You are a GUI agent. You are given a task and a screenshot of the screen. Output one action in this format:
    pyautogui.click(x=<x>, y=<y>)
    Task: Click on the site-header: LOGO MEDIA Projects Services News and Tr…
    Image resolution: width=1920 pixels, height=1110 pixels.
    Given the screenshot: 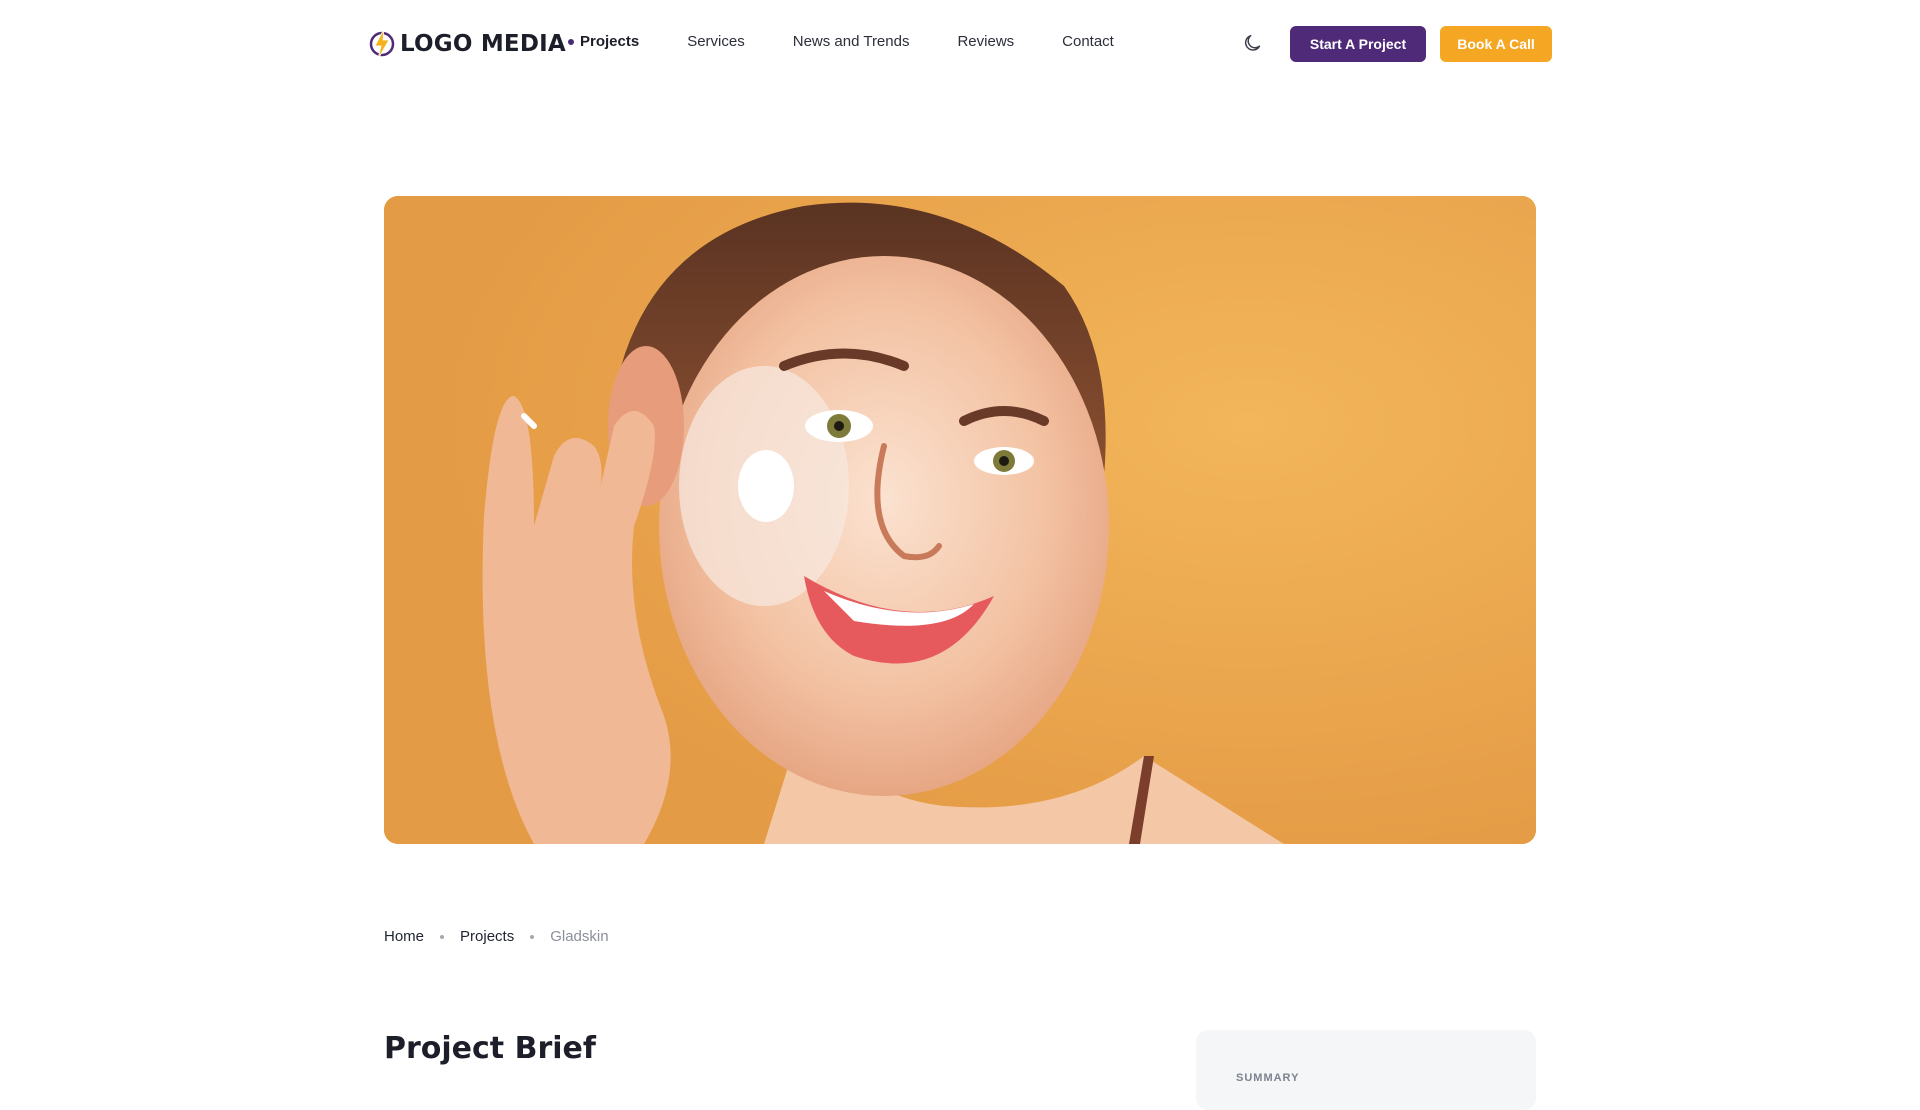 What is the action you would take?
    pyautogui.click(x=960, y=44)
    